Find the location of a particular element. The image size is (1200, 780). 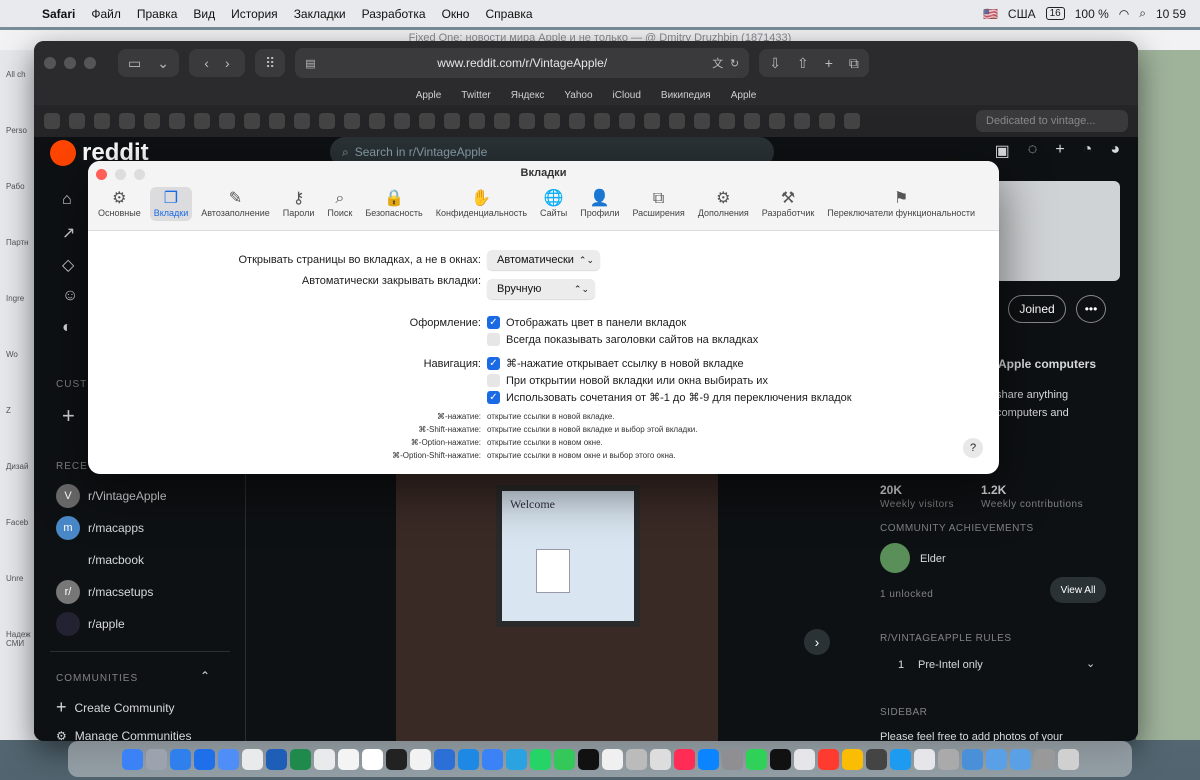

calendar-icon is located at coordinates (372, 759).